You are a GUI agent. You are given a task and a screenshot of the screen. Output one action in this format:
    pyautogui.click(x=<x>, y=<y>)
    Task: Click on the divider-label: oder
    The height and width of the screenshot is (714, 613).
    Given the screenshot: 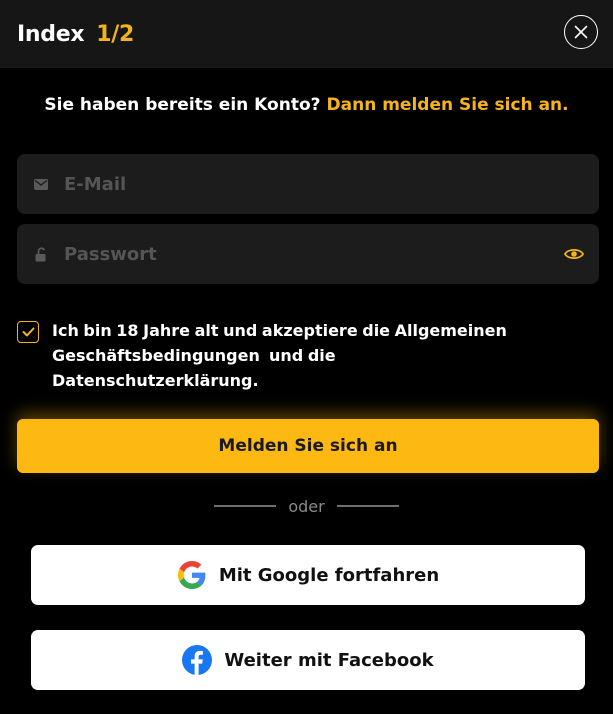 What is the action you would take?
    pyautogui.click(x=306, y=506)
    